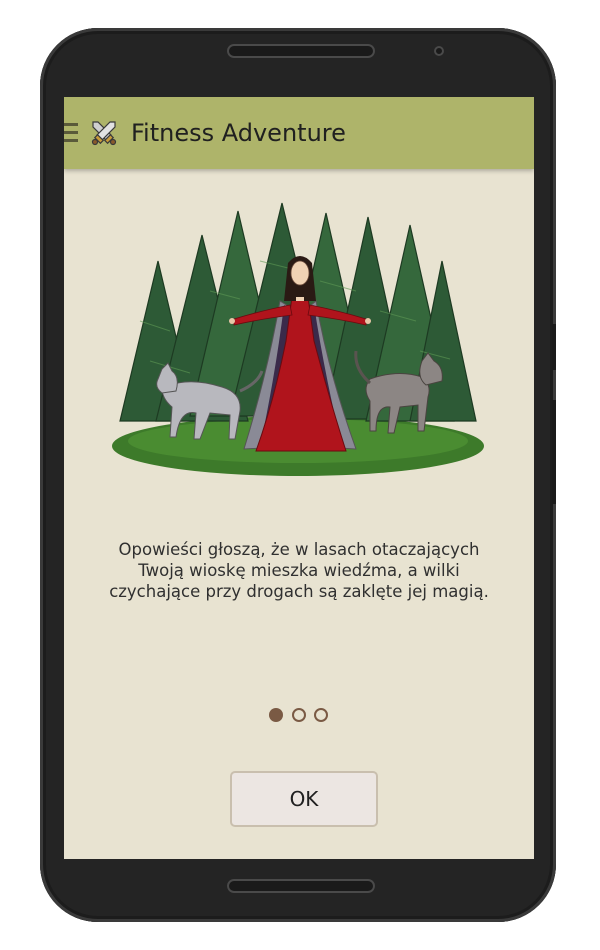 This screenshot has width=600, height=950. Describe the element at coordinates (301, 51) in the screenshot. I see `top-speaker` at that location.